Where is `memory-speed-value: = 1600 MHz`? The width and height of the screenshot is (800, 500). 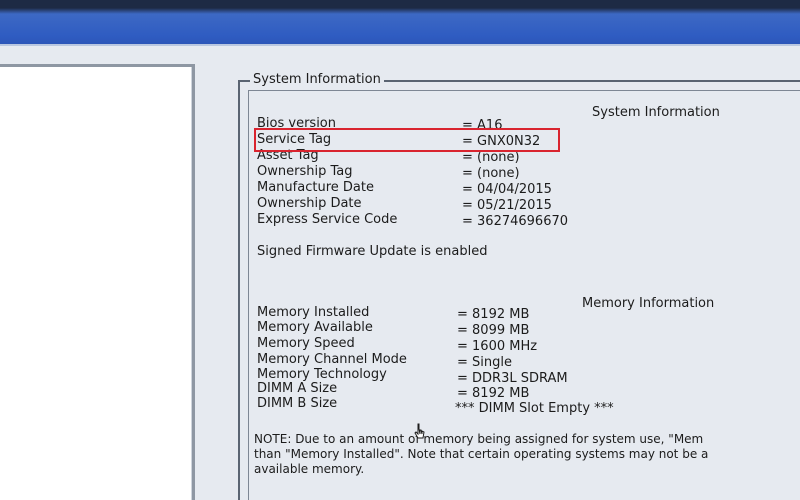 memory-speed-value: = 1600 MHz is located at coordinates (497, 346).